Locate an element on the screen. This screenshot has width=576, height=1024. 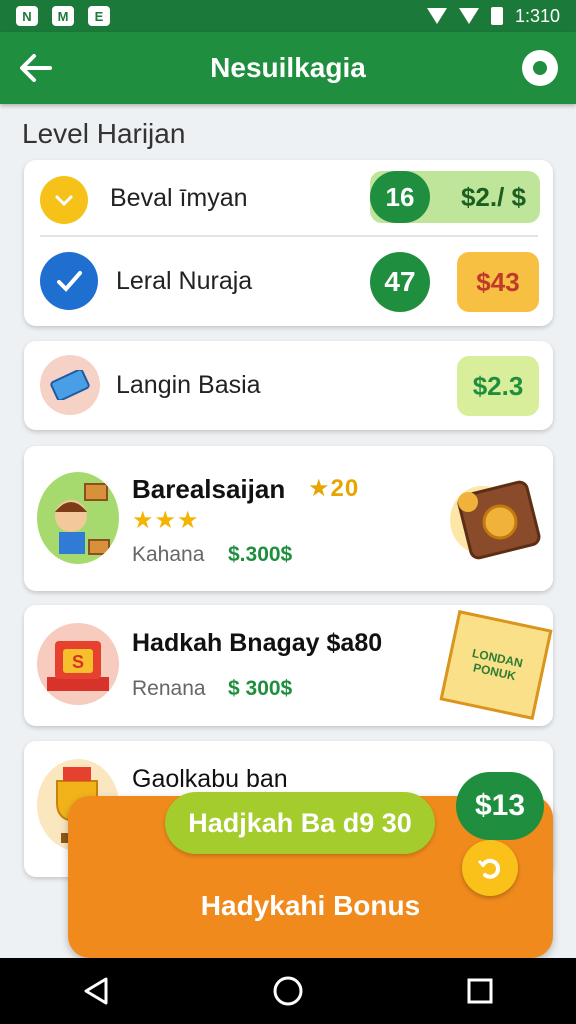
item-title: Hadkah Bnagay $a80 is located at coordinates (257, 643).